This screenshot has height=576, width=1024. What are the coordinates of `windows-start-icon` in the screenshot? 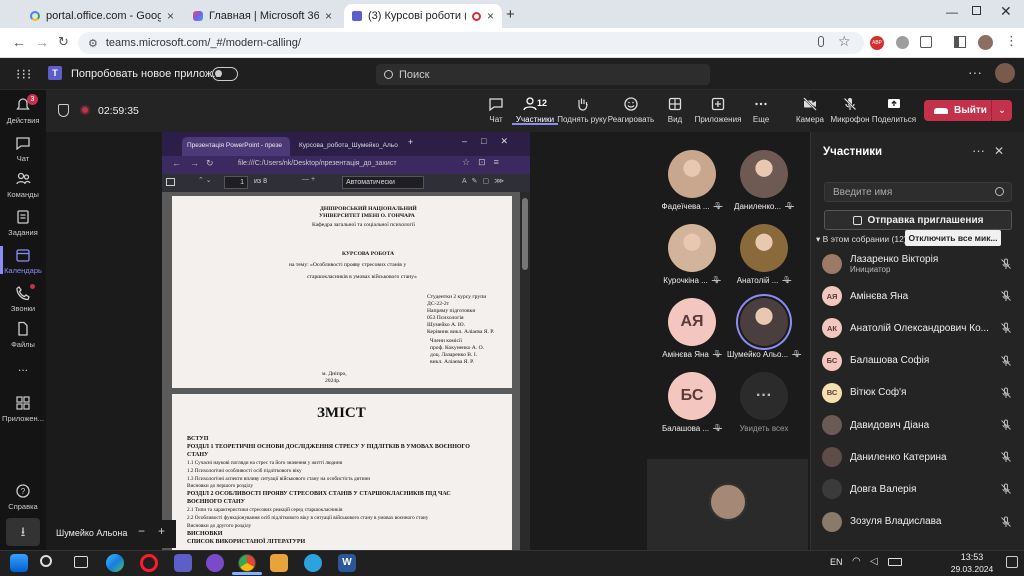 It's located at (19, 563).